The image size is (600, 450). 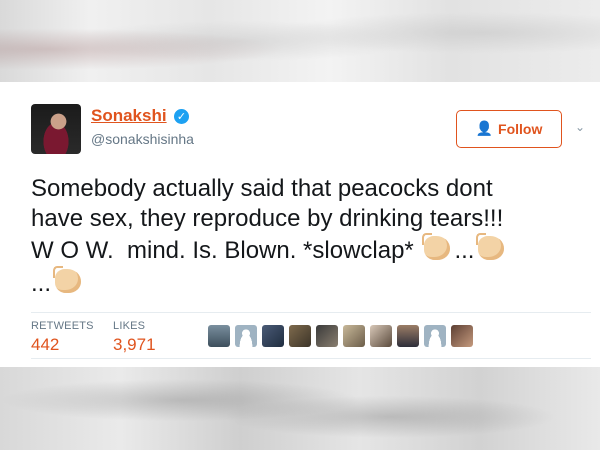 What do you see at coordinates (134, 345) in the screenshot?
I see `likes-count: 3,971` at bounding box center [134, 345].